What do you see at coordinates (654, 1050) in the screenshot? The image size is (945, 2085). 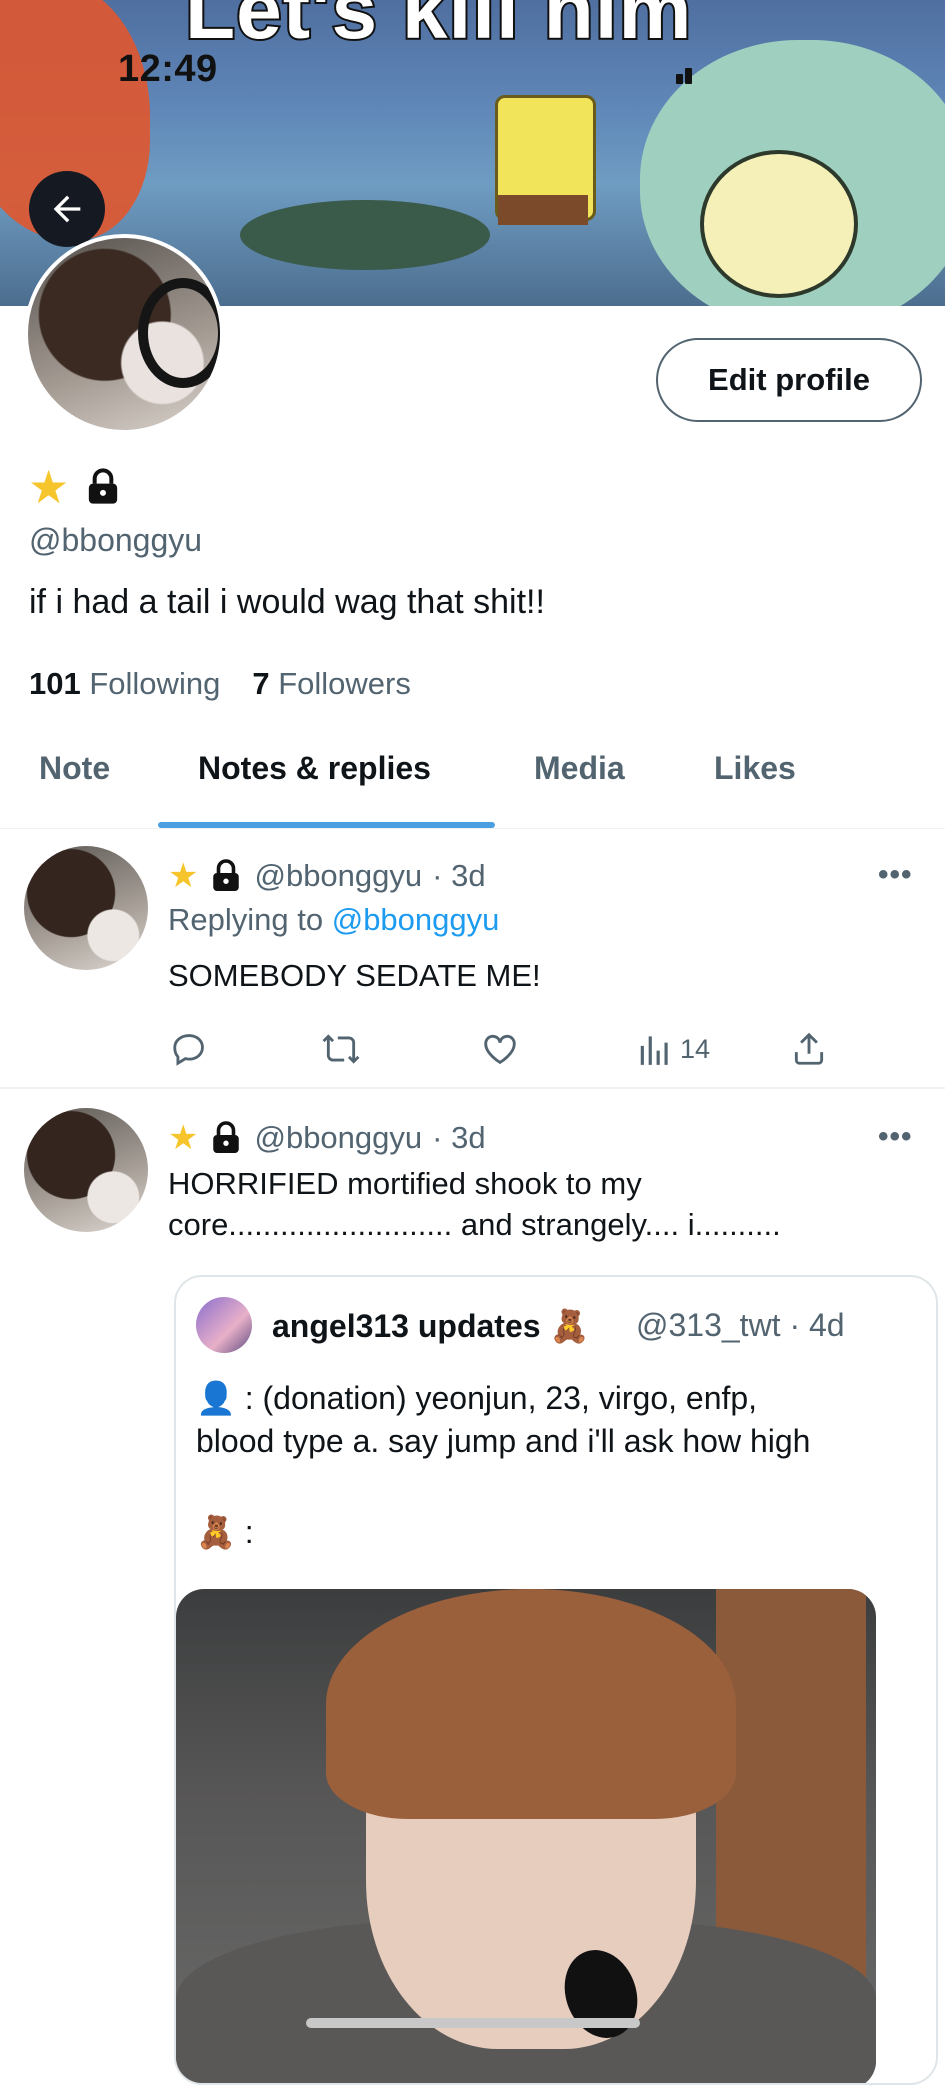 I see `analytics-icon` at bounding box center [654, 1050].